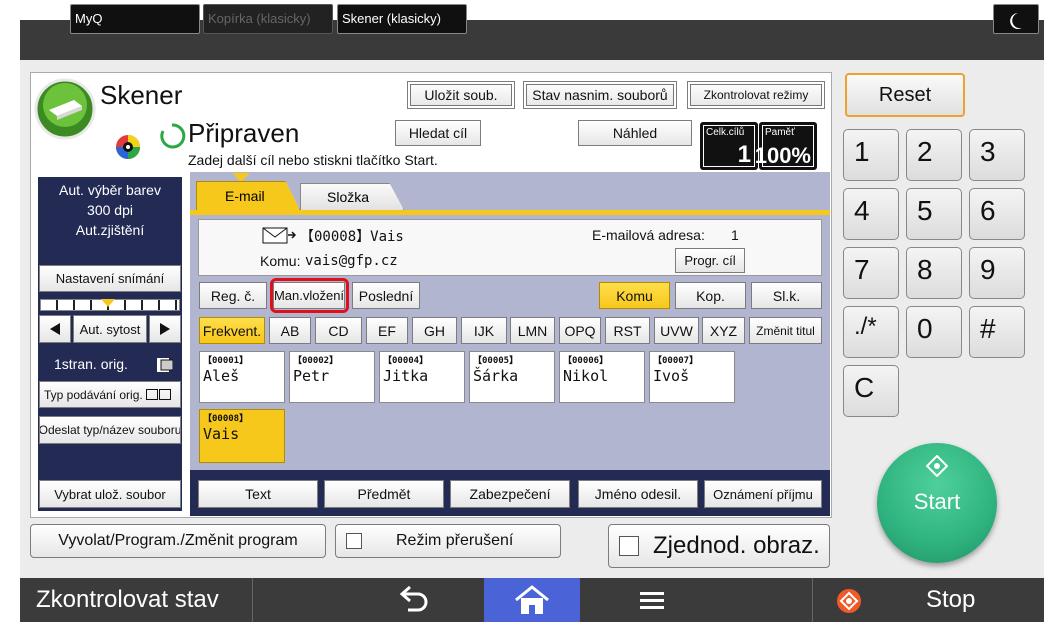 Image resolution: width=1064 pixels, height=640 pixels. Describe the element at coordinates (871, 273) in the screenshot. I see `keypad-key-7: 7` at that location.